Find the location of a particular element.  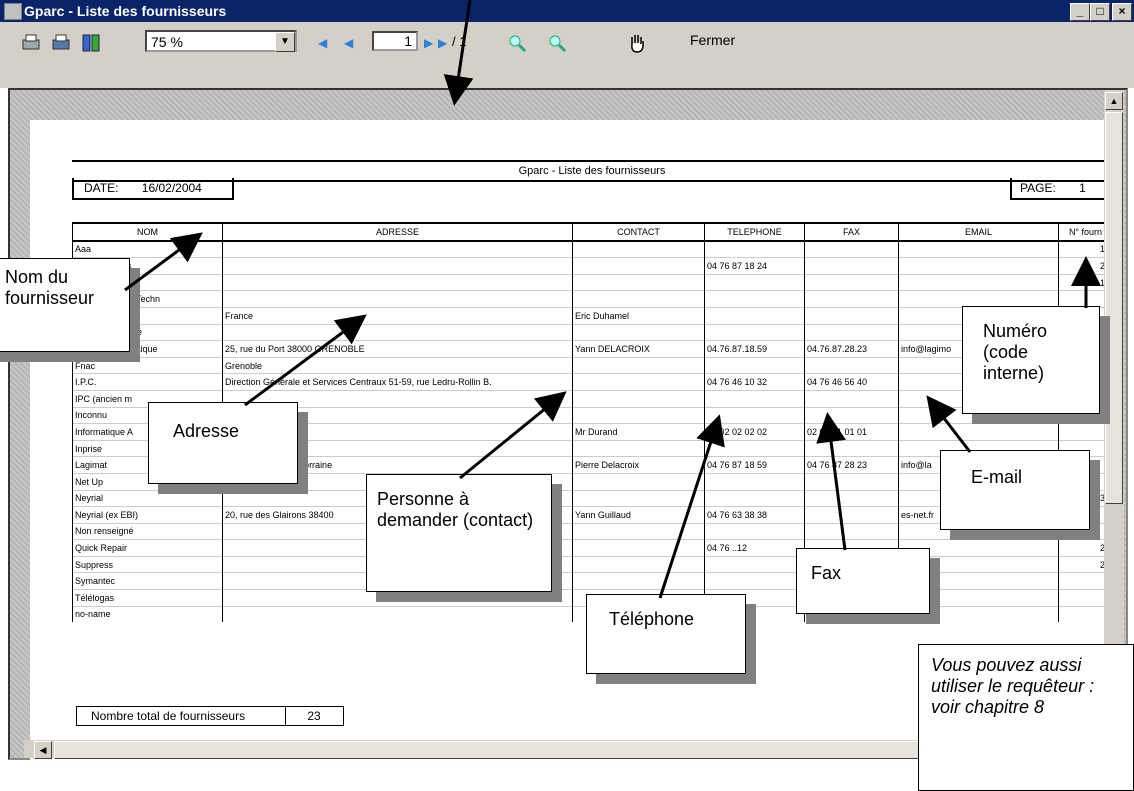

table-row: Quick Repair04 76 ..1227 is located at coordinates (592, 548).